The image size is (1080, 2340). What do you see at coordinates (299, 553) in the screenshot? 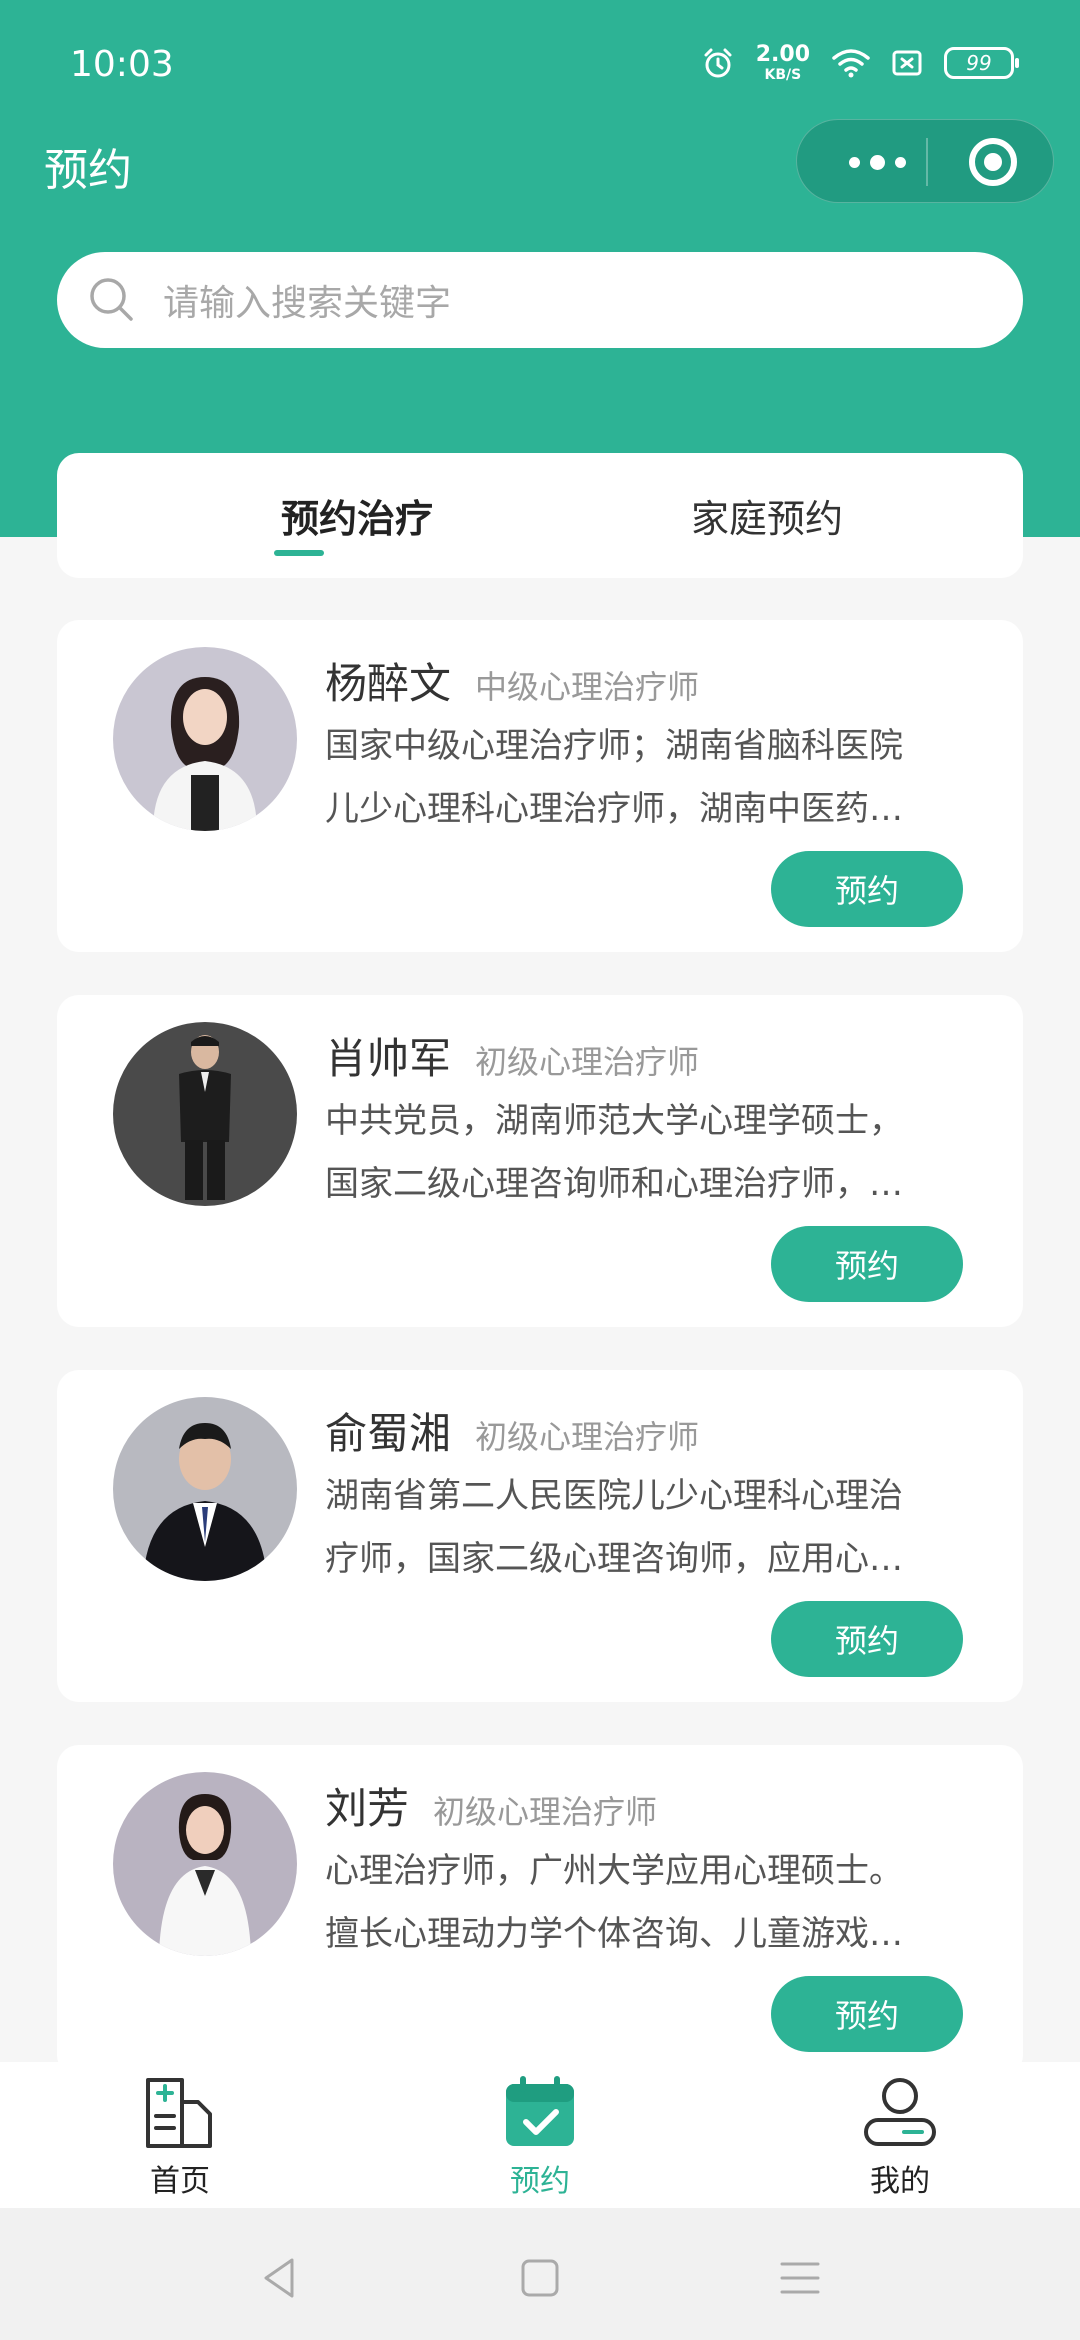
I see `active-tab-indicator` at bounding box center [299, 553].